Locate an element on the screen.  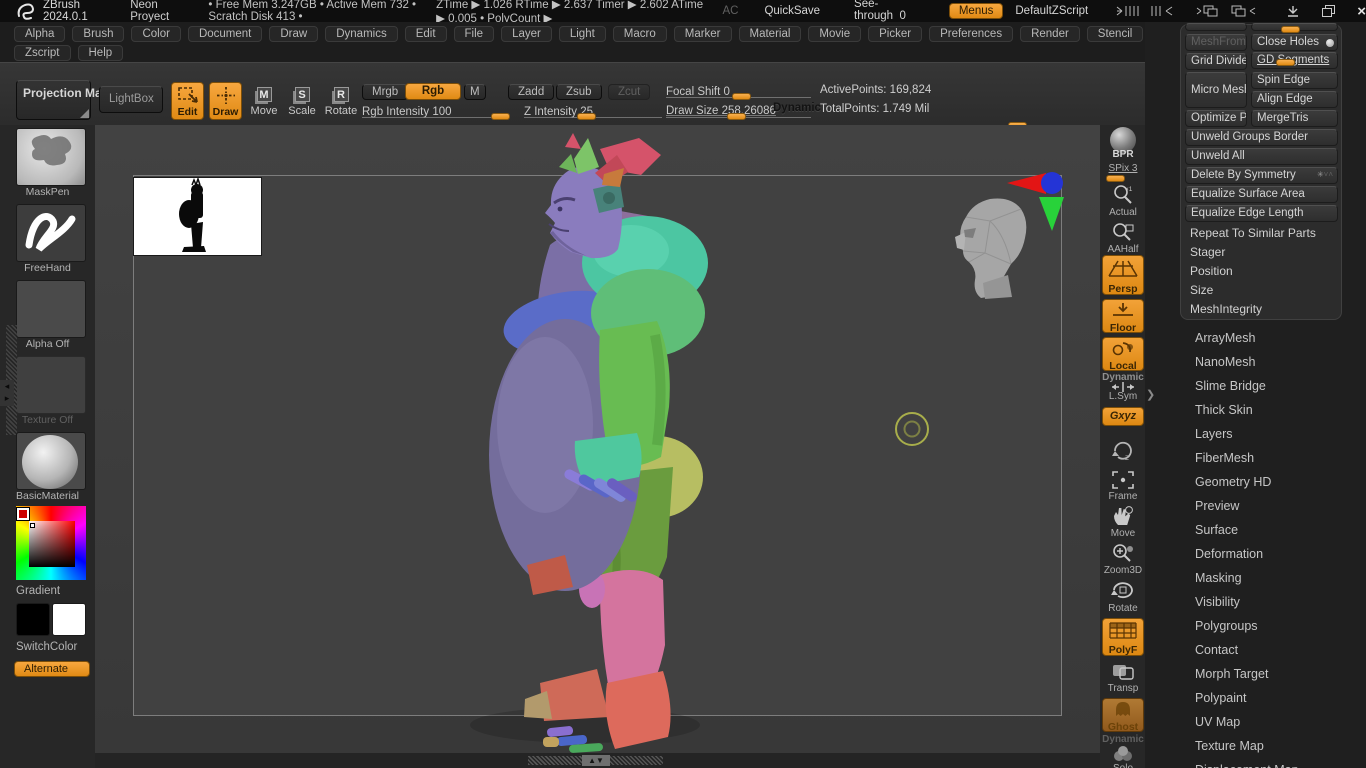
menu-light: Light is located at coordinates (582, 34).